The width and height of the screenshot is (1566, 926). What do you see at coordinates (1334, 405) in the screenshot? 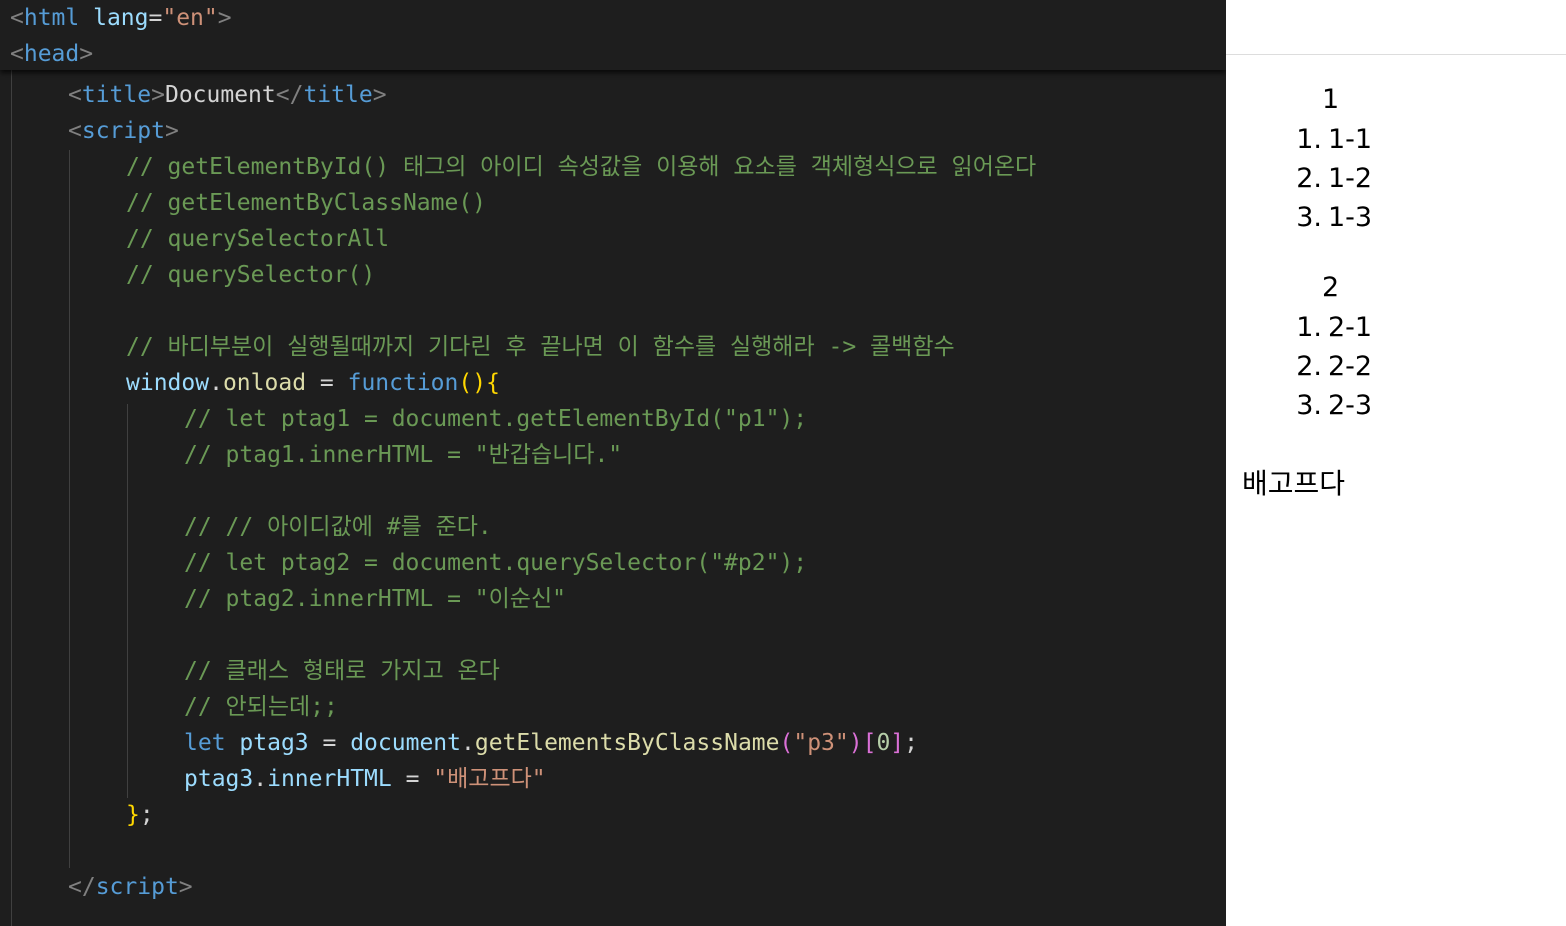
I see `list-item: 3. 2-3` at bounding box center [1334, 405].